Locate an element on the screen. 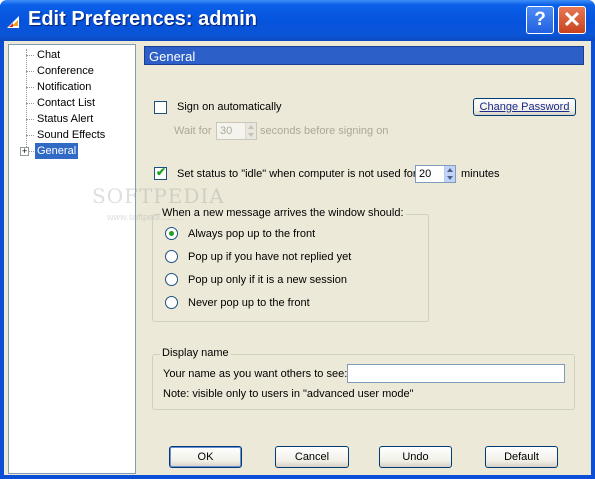 This screenshot has width=595, height=479. section-header: General is located at coordinates (364, 55).